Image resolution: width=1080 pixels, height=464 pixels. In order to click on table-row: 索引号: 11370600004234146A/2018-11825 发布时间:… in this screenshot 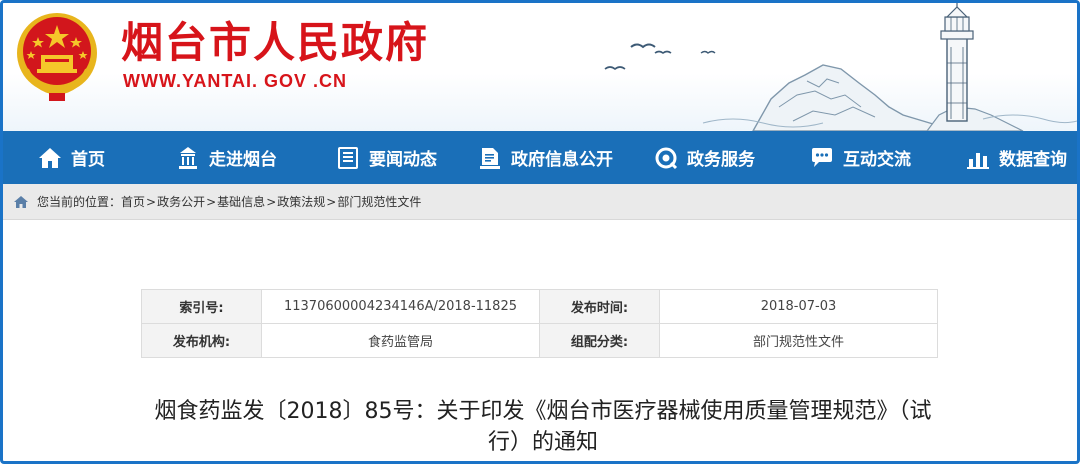, I will do `click(539, 306)`.